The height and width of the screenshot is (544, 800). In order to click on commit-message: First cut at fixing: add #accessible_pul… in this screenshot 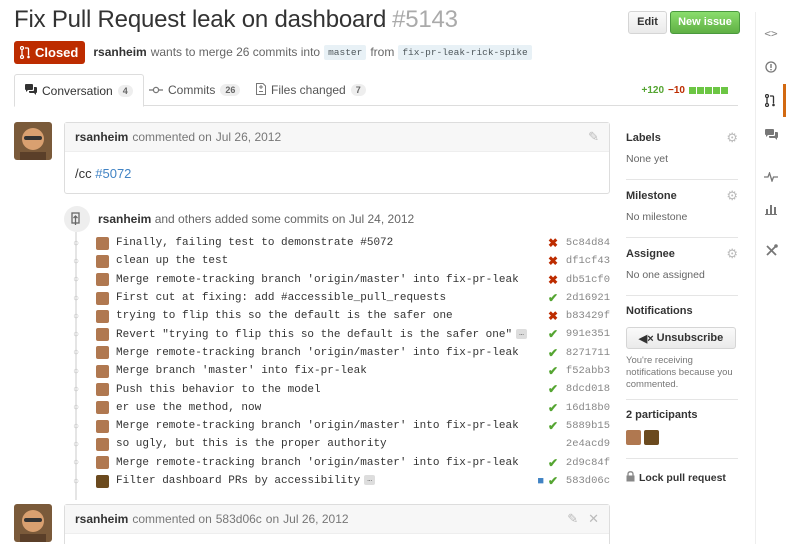, I will do `click(281, 298)`.